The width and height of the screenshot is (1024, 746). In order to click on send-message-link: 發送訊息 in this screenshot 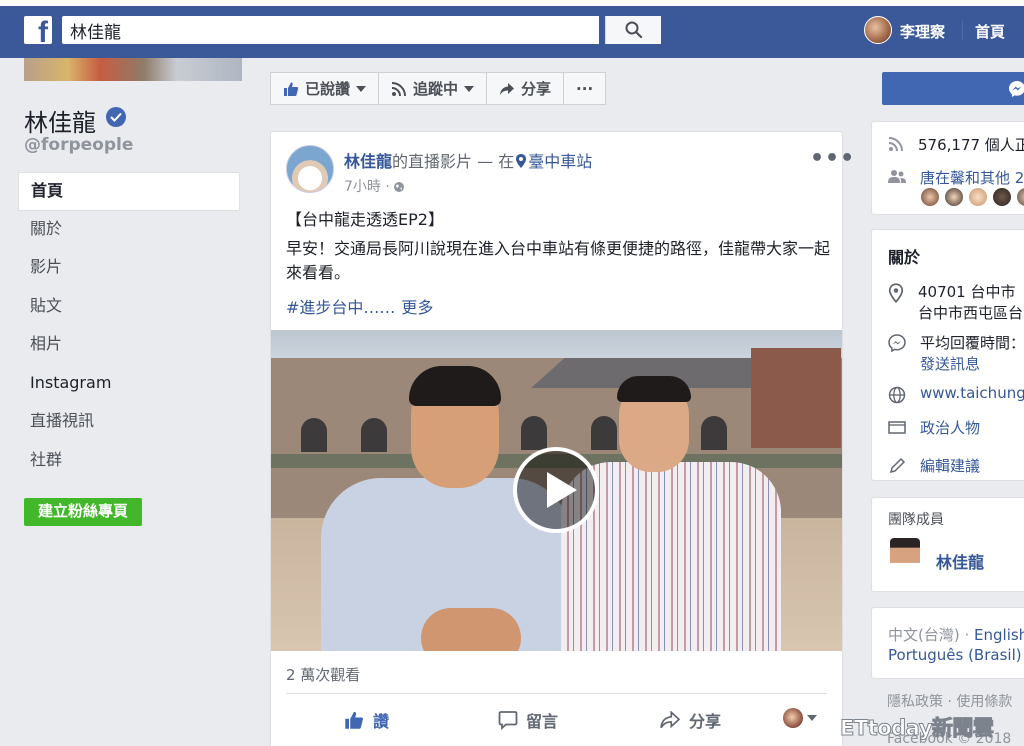, I will do `click(972, 363)`.